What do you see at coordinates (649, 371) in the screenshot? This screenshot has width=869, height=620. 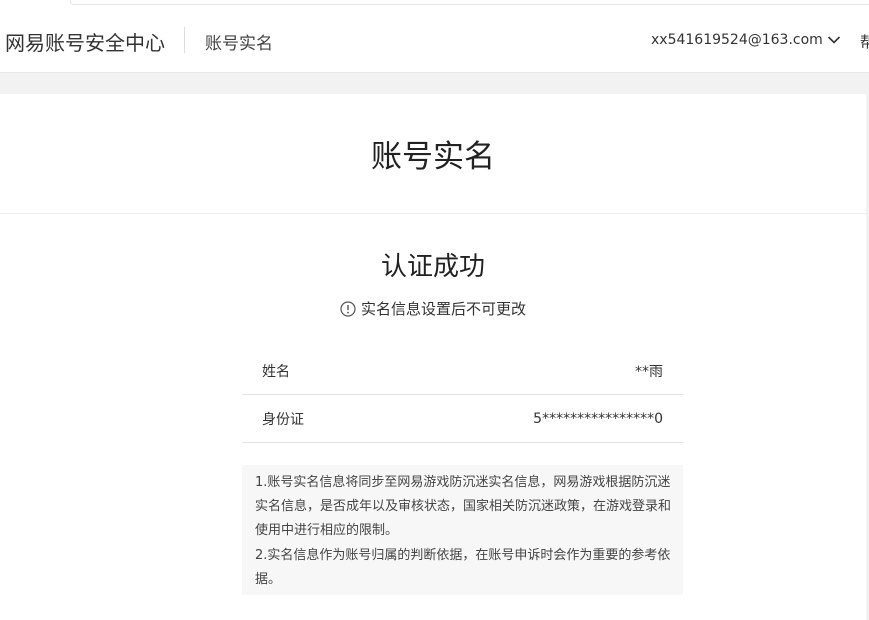 I see `name-value: **雨` at bounding box center [649, 371].